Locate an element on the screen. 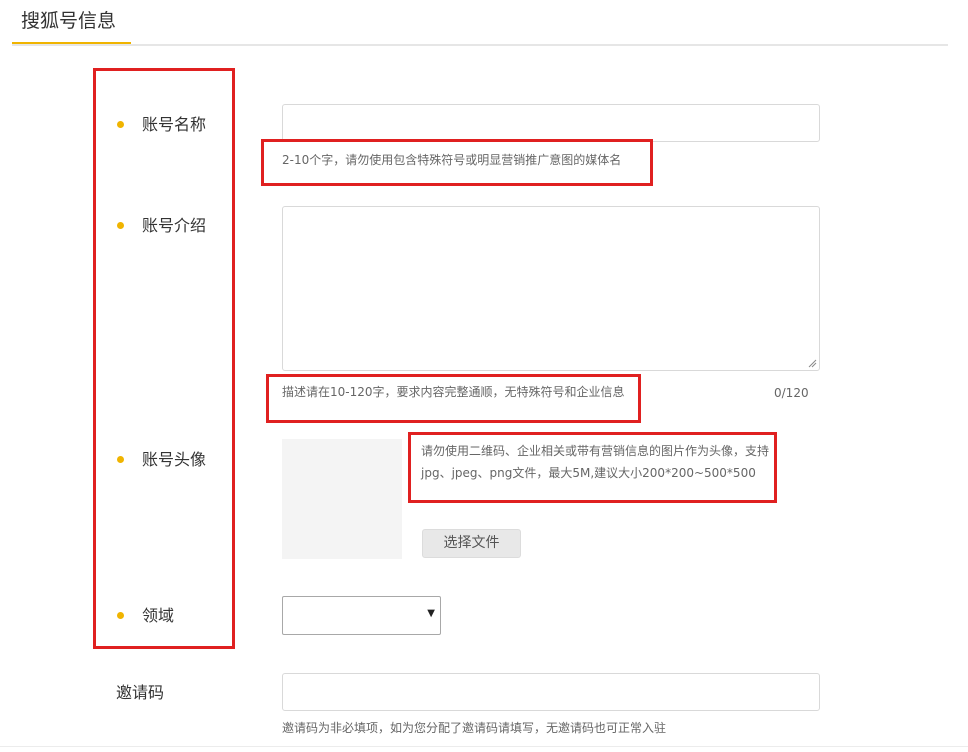  account-name-input is located at coordinates (551, 123).